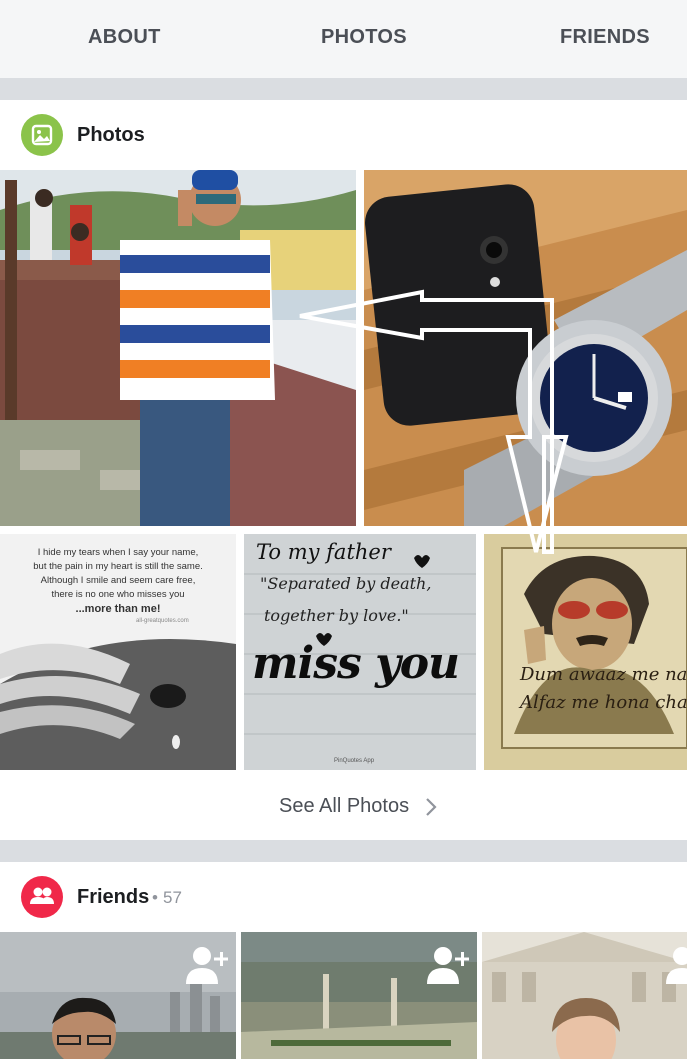 Image resolution: width=687 pixels, height=1059 pixels. Describe the element at coordinates (42, 897) in the screenshot. I see `friends-icon` at that location.